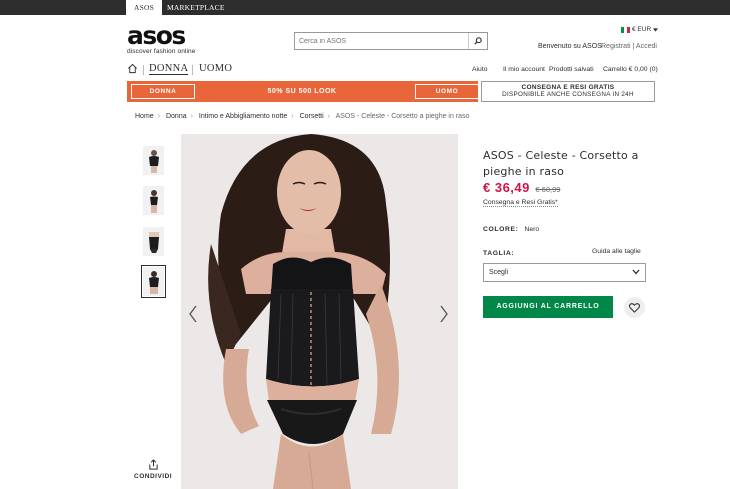 The height and width of the screenshot is (489, 730). Describe the element at coordinates (548, 189) in the screenshot. I see `previous-price: € 60,99` at that location.